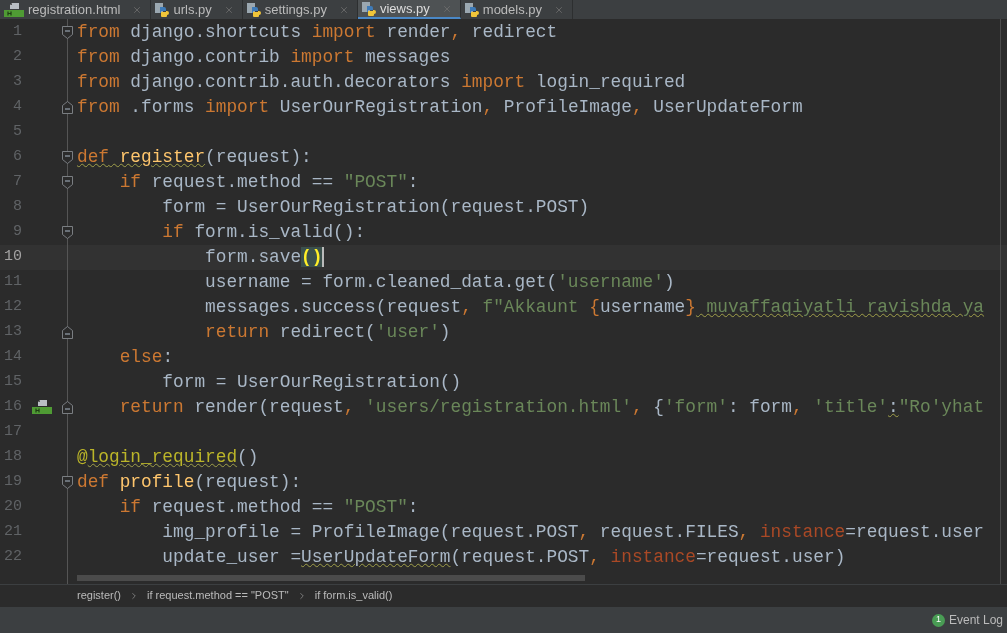 This screenshot has height=633, width=1007. I want to click on line-number: 18, so click(12, 456).